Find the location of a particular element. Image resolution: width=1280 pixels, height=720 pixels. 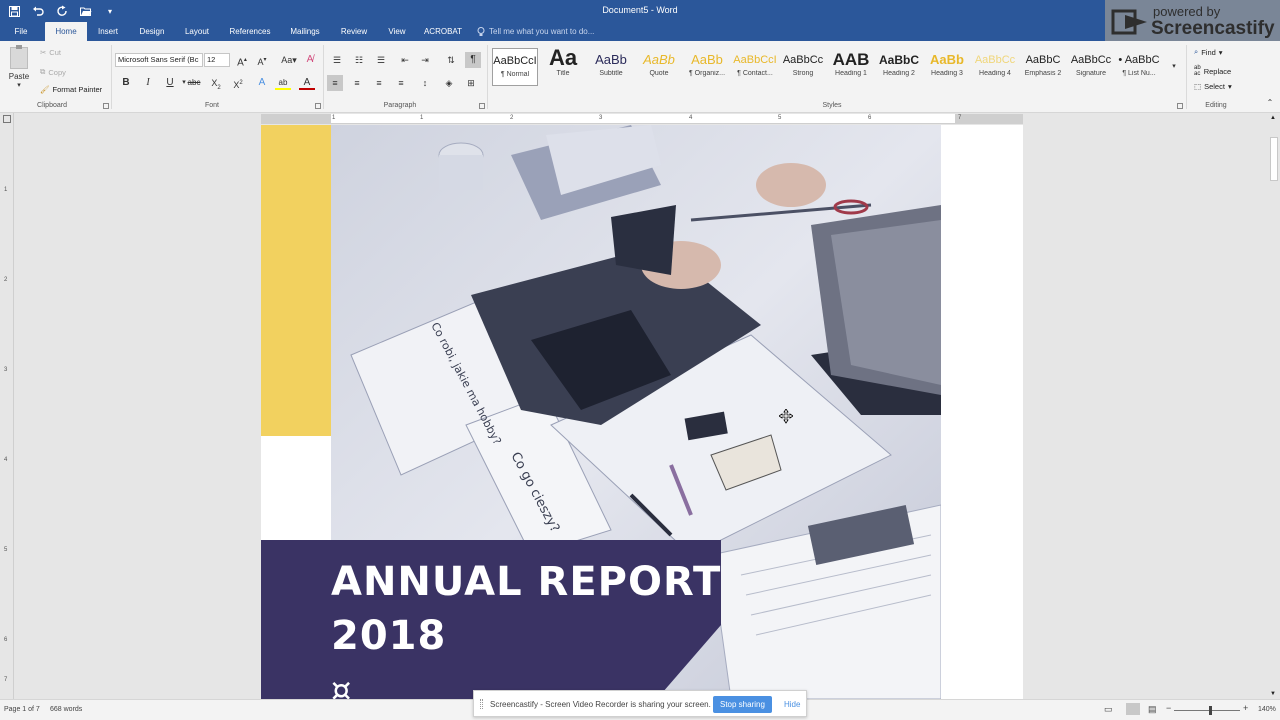

report-title: ANNUAL REPORT 2018 ¤ is located at coordinates (526, 627).